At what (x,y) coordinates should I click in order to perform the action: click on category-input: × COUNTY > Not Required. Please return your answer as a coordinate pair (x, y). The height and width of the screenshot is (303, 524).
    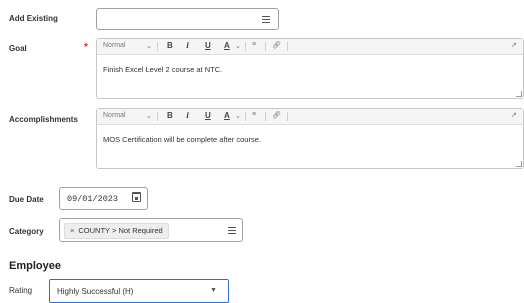
    Looking at the image, I should click on (151, 230).